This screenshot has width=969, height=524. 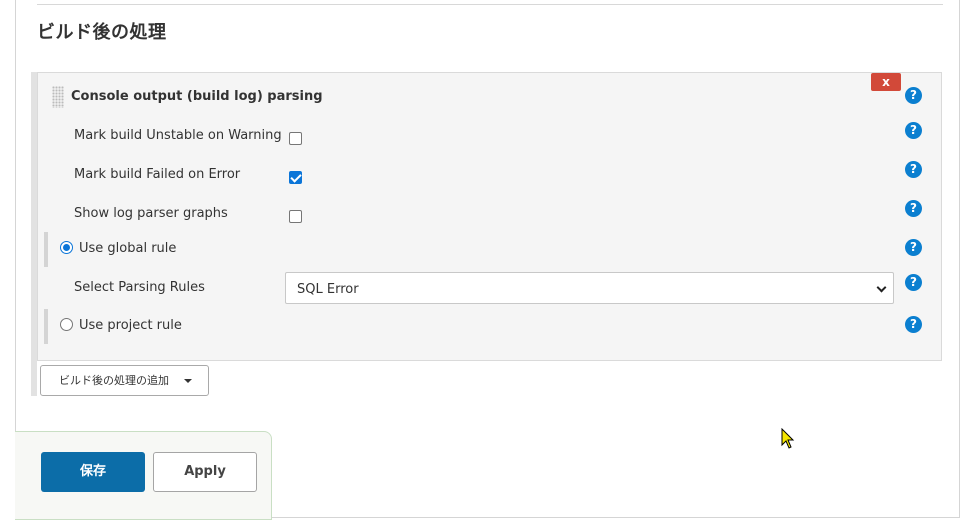 What do you see at coordinates (46, 326) in the screenshot?
I see `project-rule-indent-bar` at bounding box center [46, 326].